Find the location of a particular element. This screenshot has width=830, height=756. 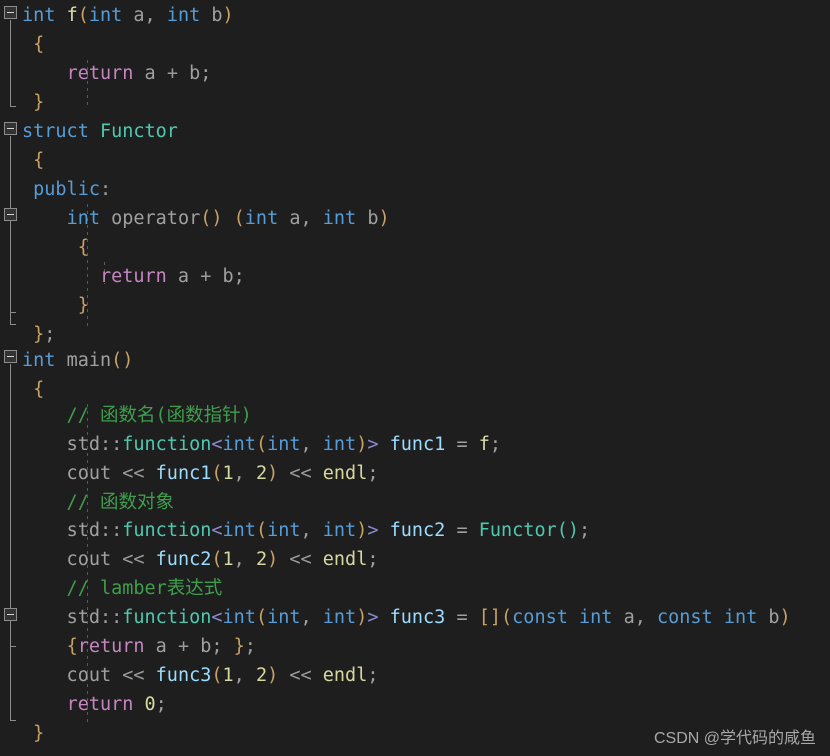

code-token: public is located at coordinates (66, 189).